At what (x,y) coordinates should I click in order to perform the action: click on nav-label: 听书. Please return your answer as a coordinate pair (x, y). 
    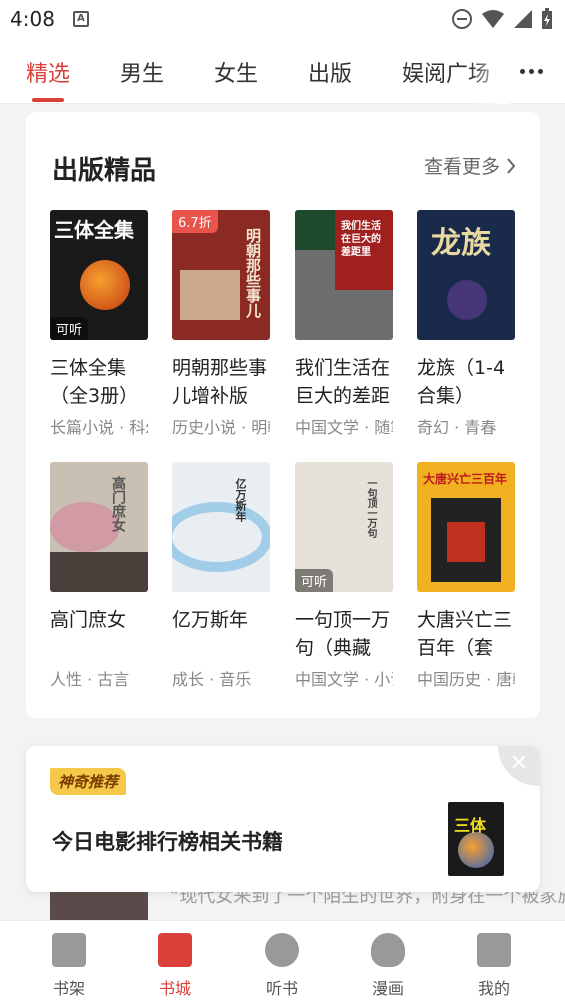
    Looking at the image, I should click on (281, 988).